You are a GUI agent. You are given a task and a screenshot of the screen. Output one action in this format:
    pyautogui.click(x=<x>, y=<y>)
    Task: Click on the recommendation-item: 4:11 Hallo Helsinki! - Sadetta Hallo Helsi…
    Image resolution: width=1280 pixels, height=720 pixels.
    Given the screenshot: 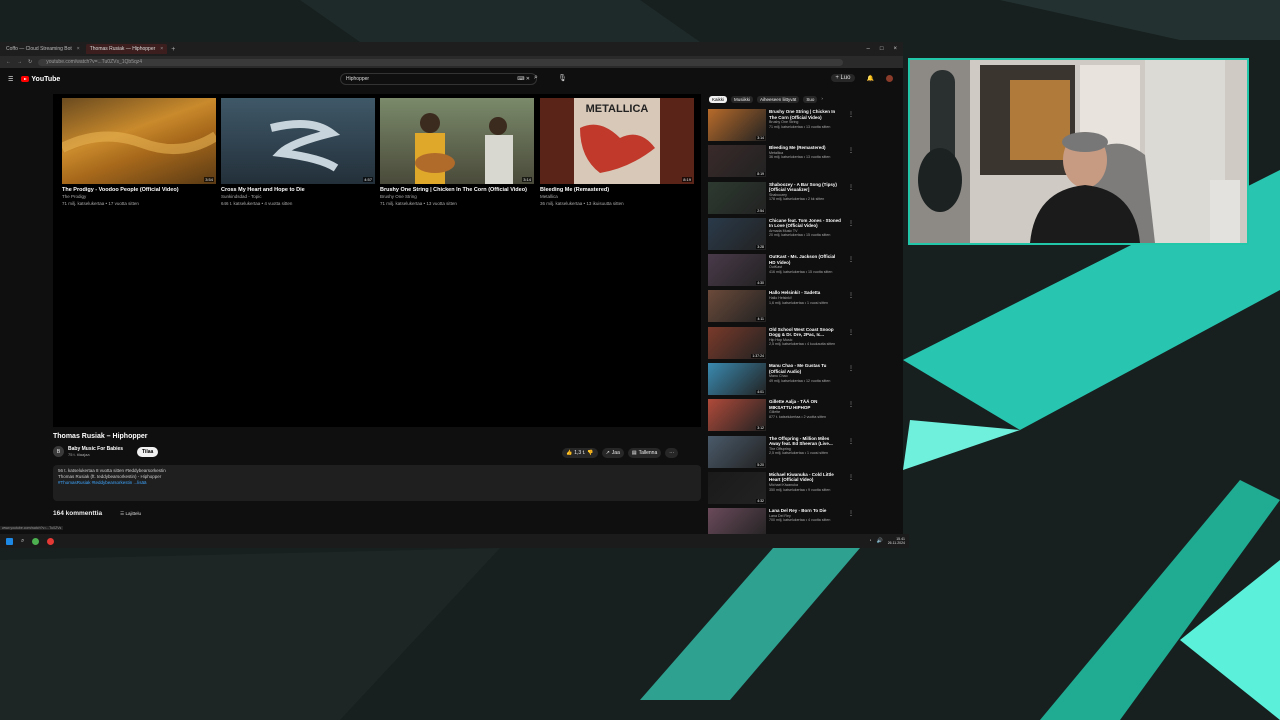 What is the action you would take?
    pyautogui.click(x=781, y=308)
    